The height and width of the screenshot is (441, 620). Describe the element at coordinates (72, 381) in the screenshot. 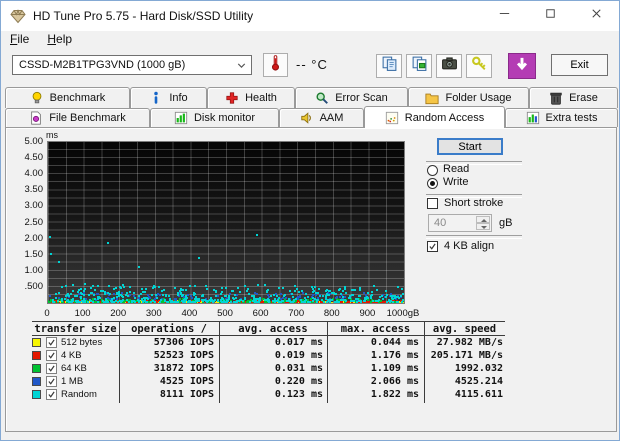

I see `transfer-size-label: 1 MB` at that location.